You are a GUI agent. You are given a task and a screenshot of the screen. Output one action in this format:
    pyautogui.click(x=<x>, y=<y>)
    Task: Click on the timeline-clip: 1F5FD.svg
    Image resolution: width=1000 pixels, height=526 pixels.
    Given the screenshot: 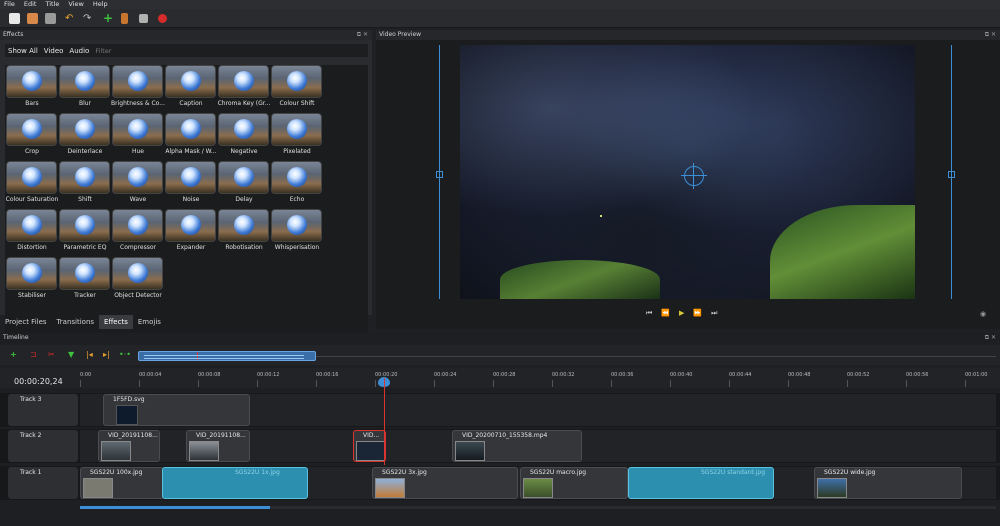 What is the action you would take?
    pyautogui.click(x=176, y=410)
    